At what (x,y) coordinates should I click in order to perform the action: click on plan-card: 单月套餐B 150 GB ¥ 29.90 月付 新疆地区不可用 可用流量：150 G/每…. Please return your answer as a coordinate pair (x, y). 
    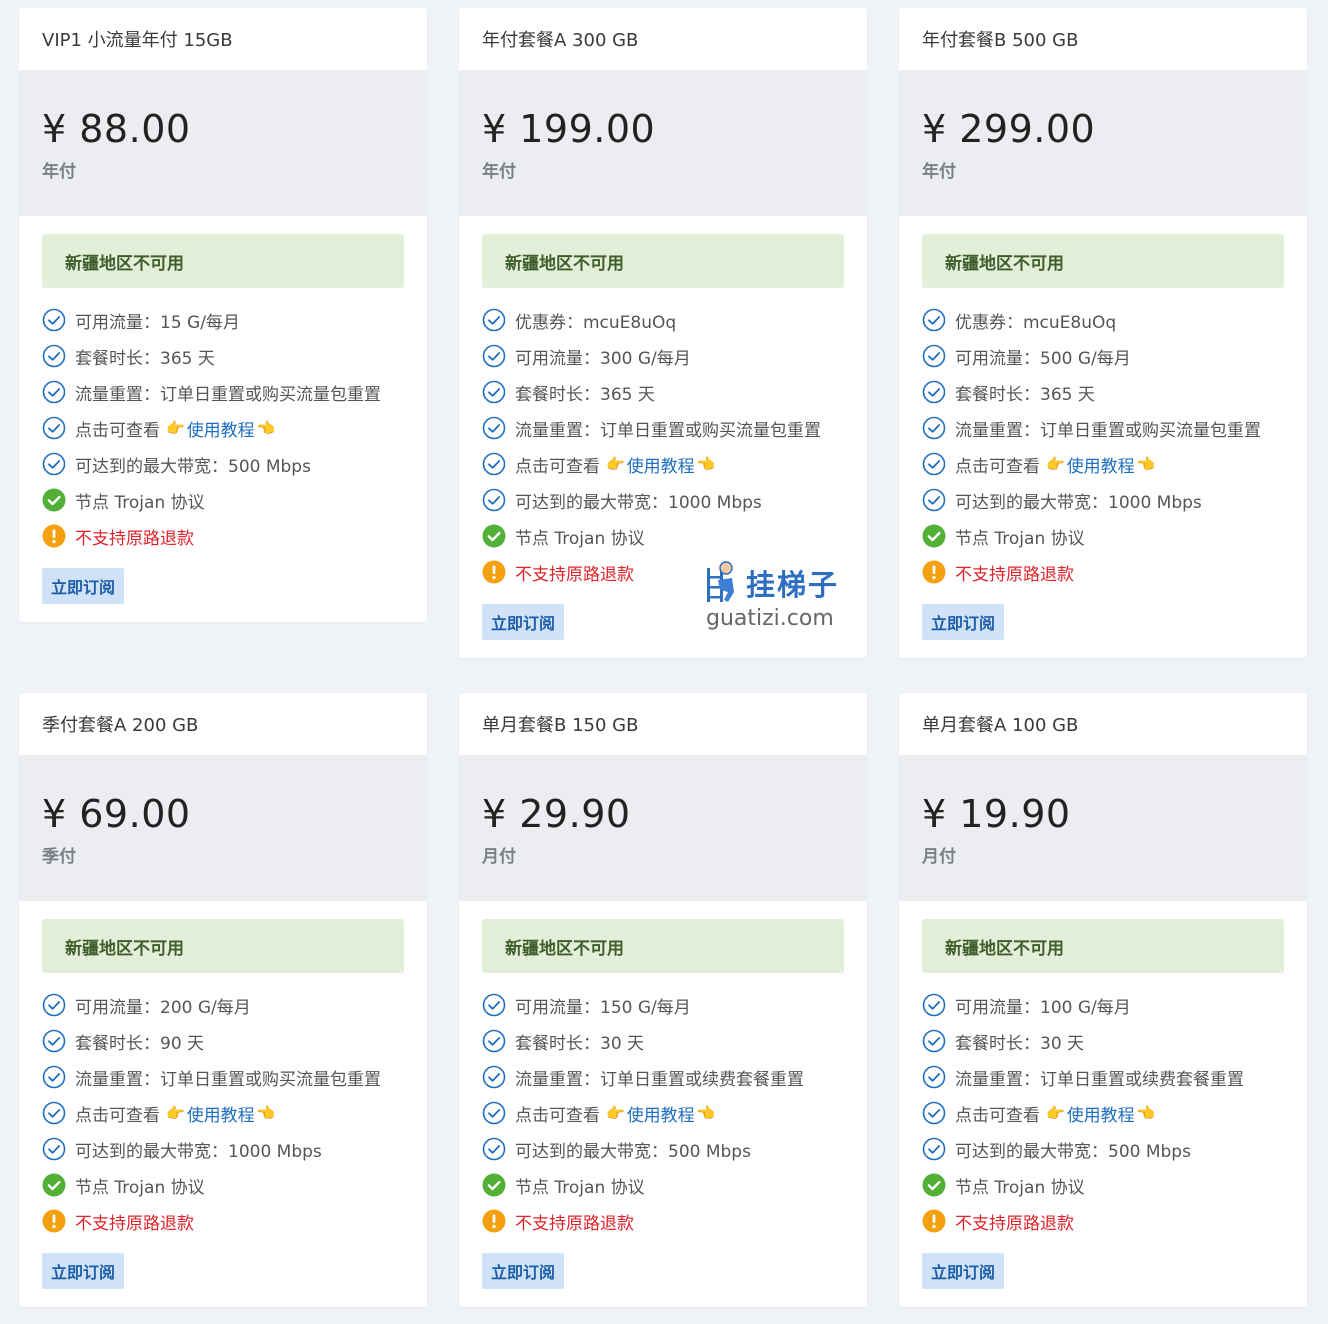
    Looking at the image, I should click on (663, 1000).